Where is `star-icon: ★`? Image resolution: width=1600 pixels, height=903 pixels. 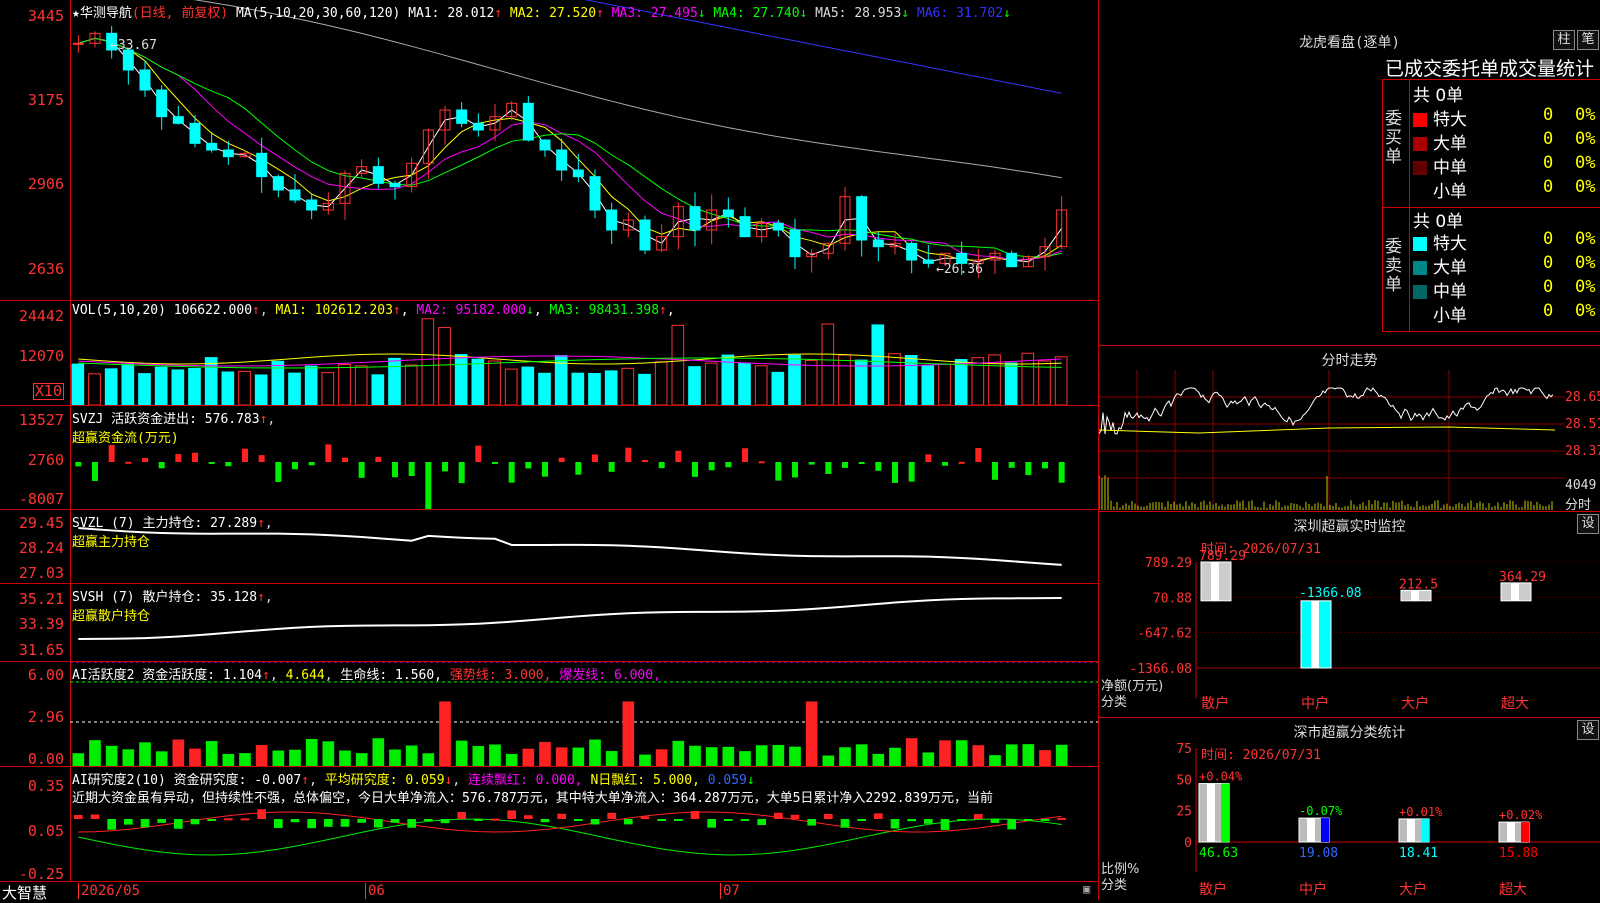 star-icon: ★ is located at coordinates (76, 13).